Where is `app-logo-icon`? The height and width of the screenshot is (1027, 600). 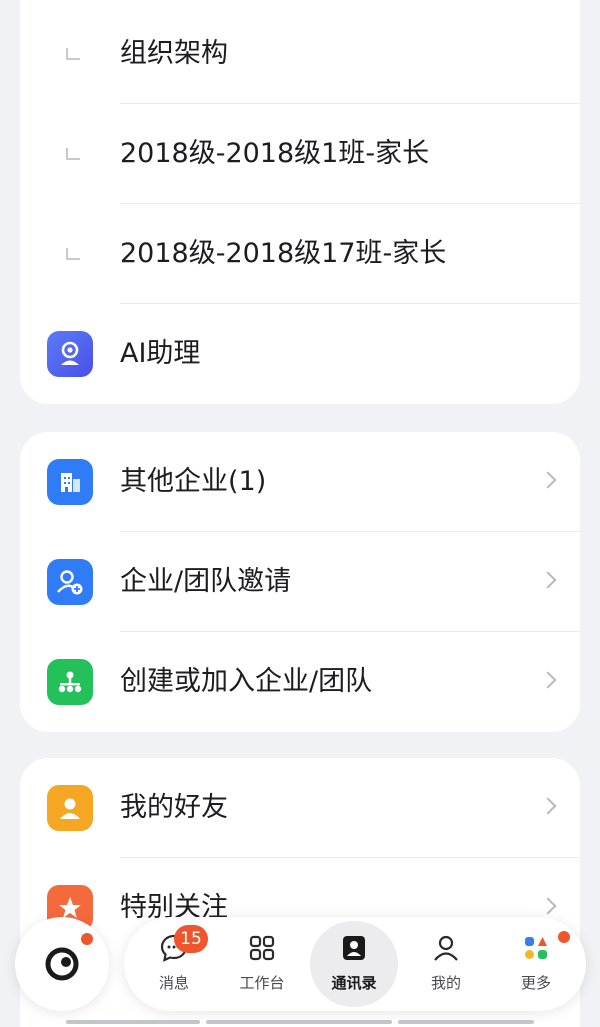 app-logo-icon is located at coordinates (62, 964).